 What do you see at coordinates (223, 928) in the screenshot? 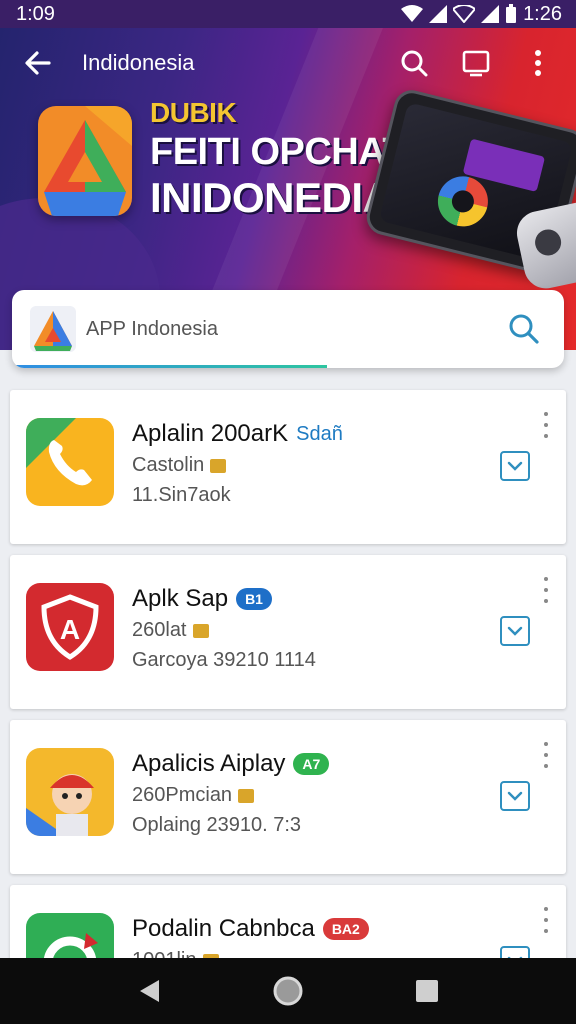
I see `app-title: Podalin Cabnbca` at bounding box center [223, 928].